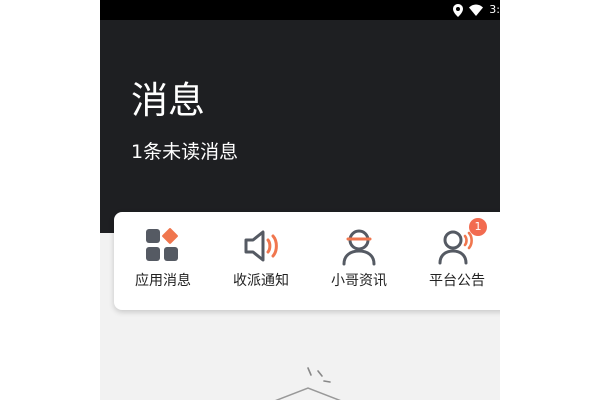  Describe the element at coordinates (163, 281) in the screenshot. I see `tab-label: 应用消息` at that location.